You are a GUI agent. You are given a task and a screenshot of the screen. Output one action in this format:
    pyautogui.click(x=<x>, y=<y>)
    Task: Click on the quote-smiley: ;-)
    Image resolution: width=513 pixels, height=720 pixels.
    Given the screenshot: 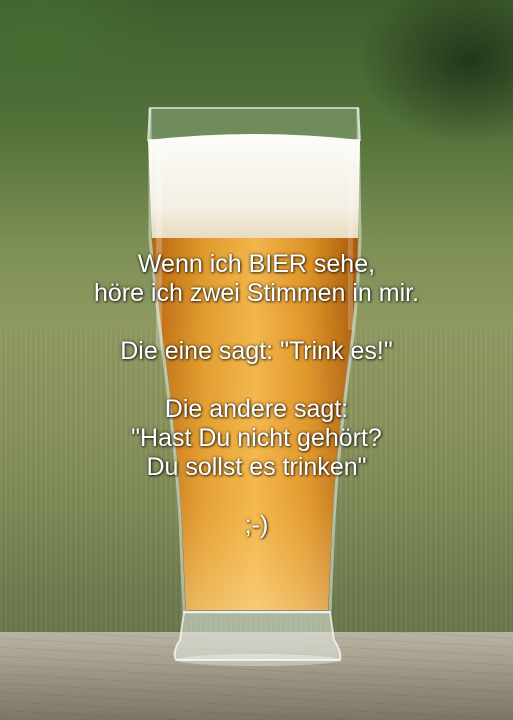 What is the action you would take?
    pyautogui.click(x=256, y=525)
    